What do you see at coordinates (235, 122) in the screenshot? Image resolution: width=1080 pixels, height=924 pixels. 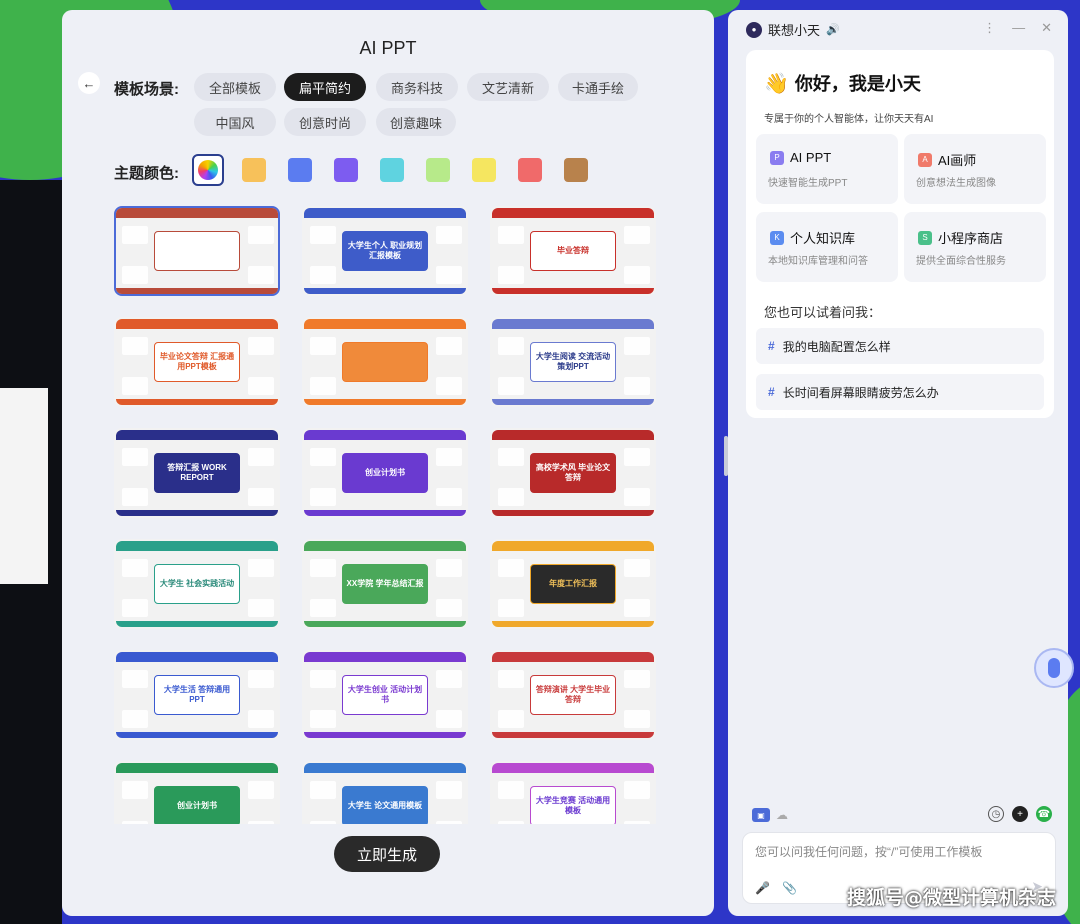 I see `chip-chinese-style: 中国风` at bounding box center [235, 122].